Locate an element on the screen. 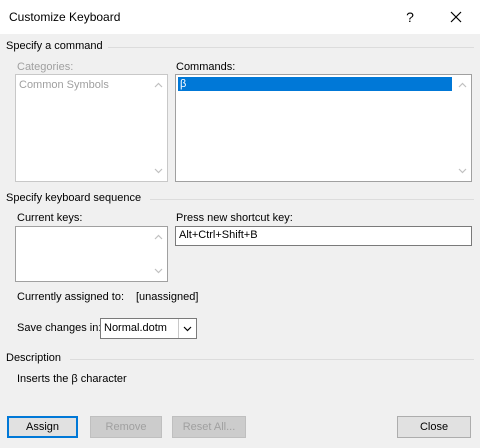 This screenshot has height=448, width=480. categories-scrollbar is located at coordinates (158, 128).